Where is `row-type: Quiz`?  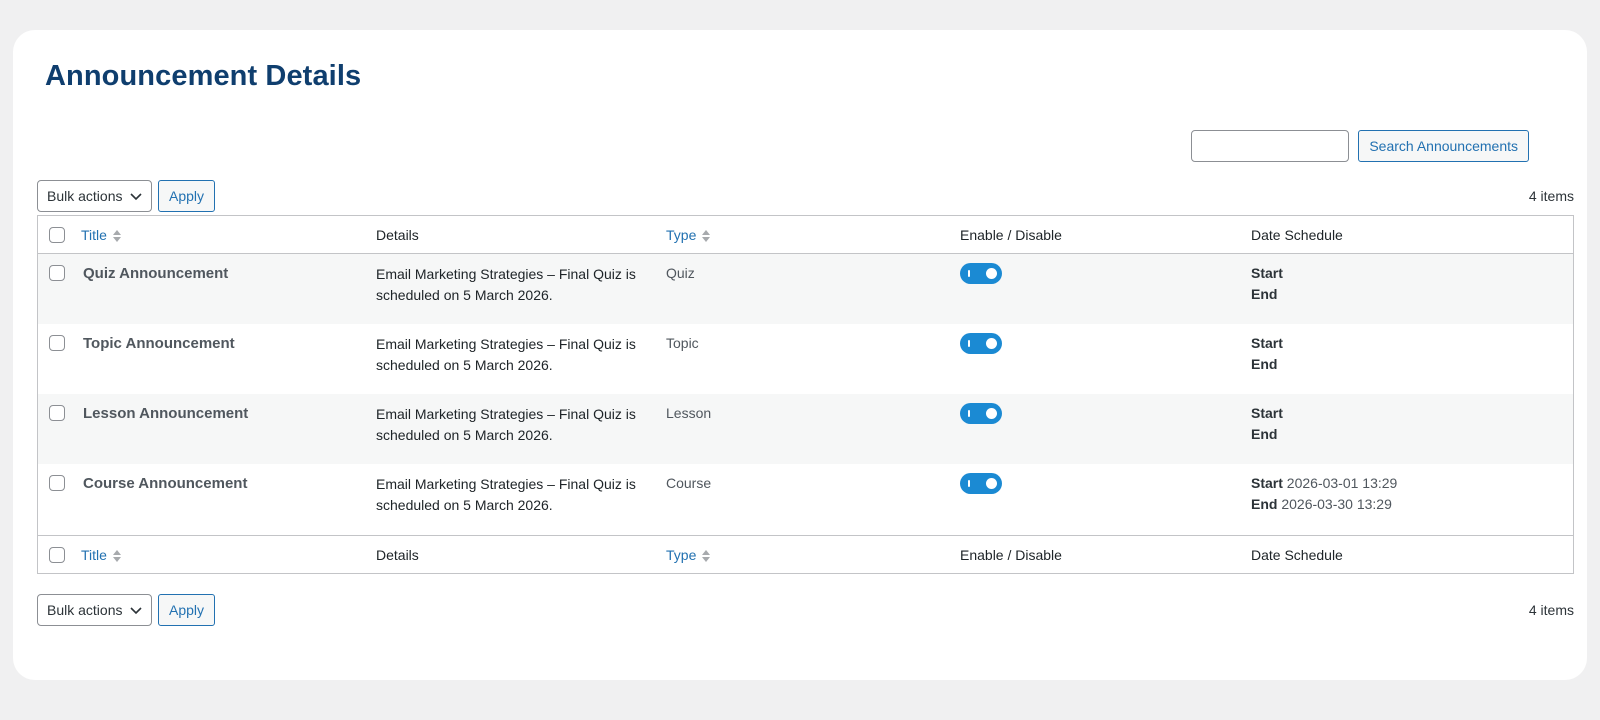
row-type: Quiz is located at coordinates (680, 273).